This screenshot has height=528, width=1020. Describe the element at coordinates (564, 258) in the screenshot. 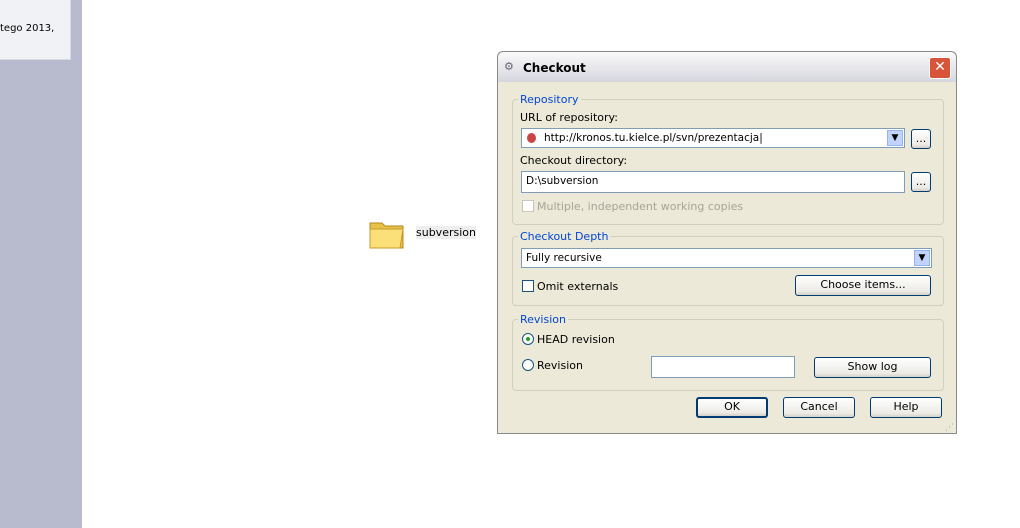

I see `depth-value: Fully recursive` at that location.